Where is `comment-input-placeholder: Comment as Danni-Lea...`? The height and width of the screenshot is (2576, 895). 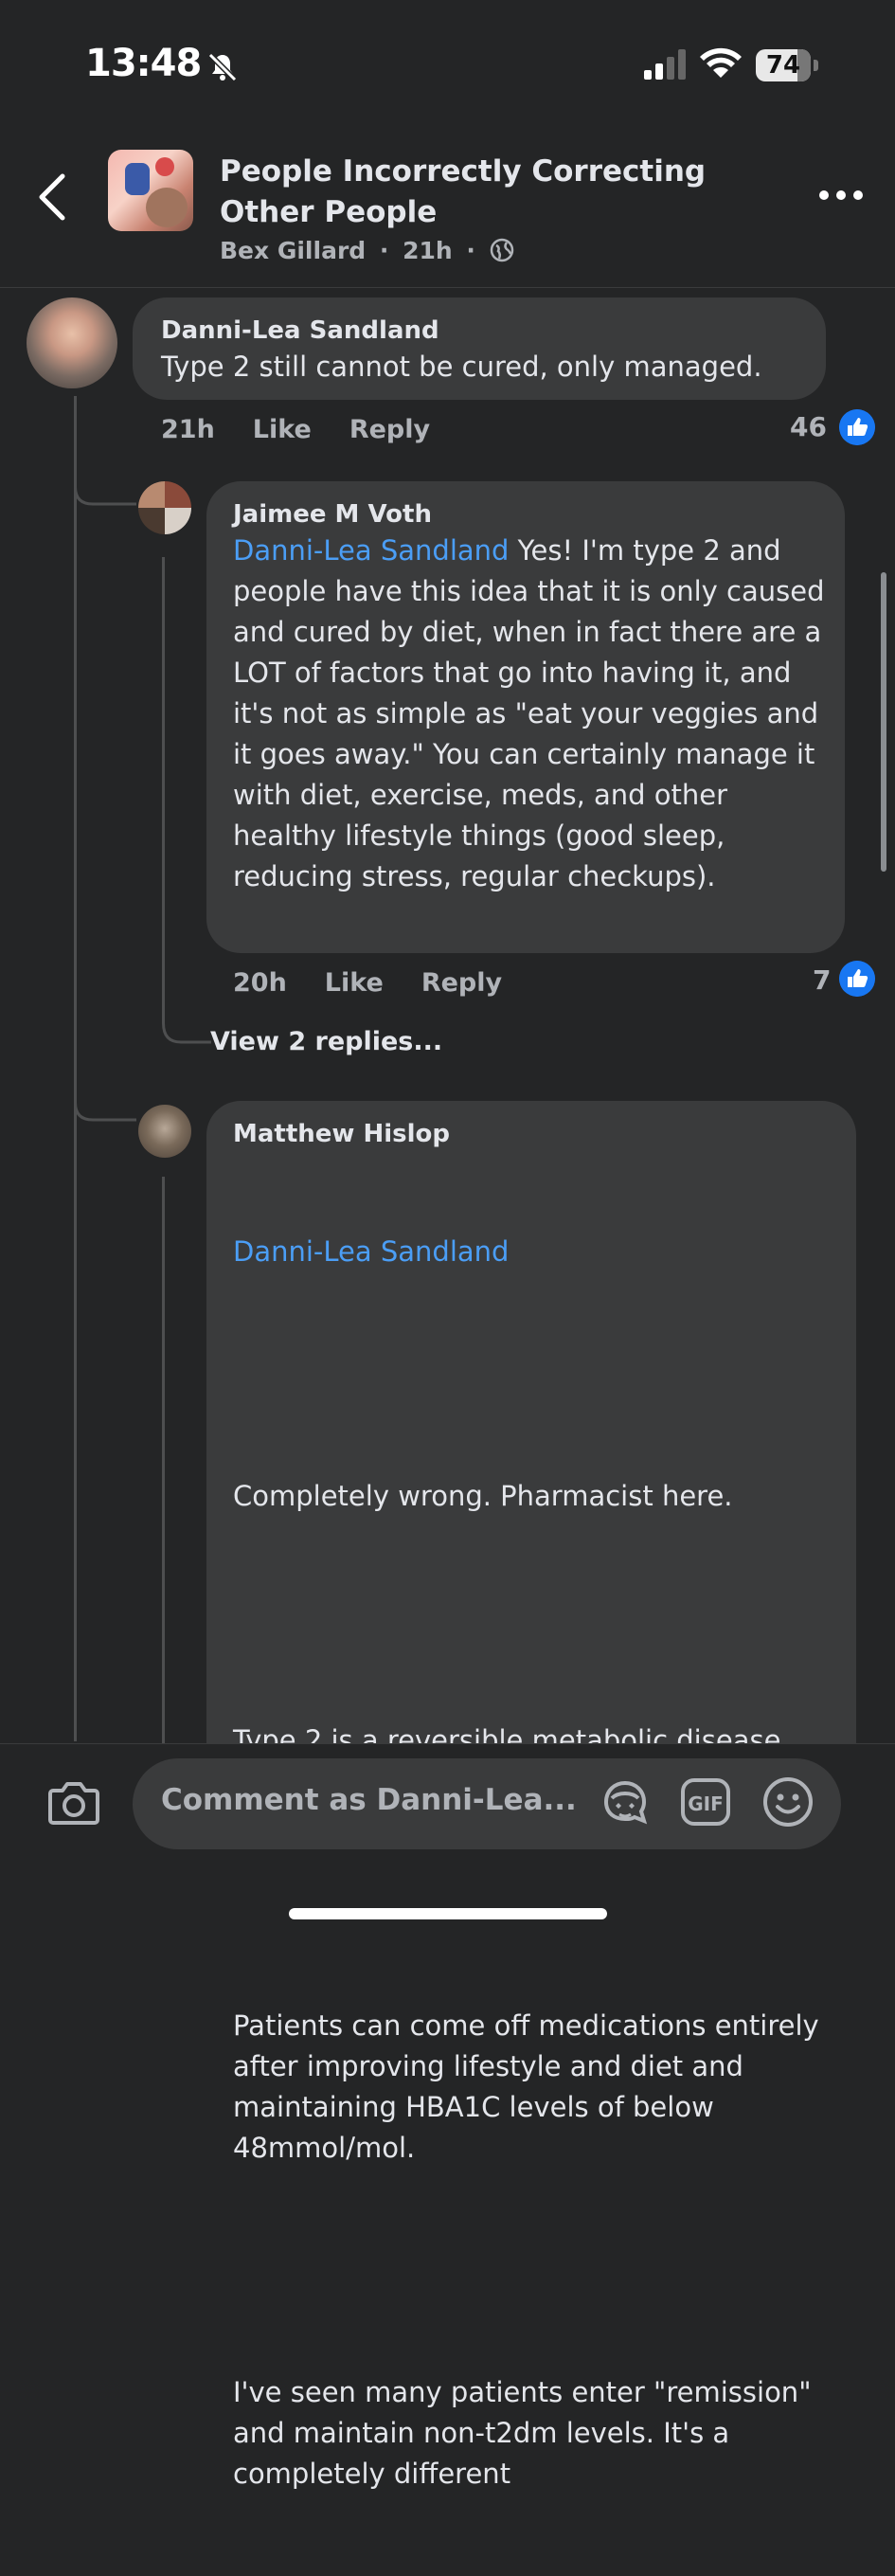
comment-input-placeholder: Comment as Danni-Lea... is located at coordinates (369, 1800).